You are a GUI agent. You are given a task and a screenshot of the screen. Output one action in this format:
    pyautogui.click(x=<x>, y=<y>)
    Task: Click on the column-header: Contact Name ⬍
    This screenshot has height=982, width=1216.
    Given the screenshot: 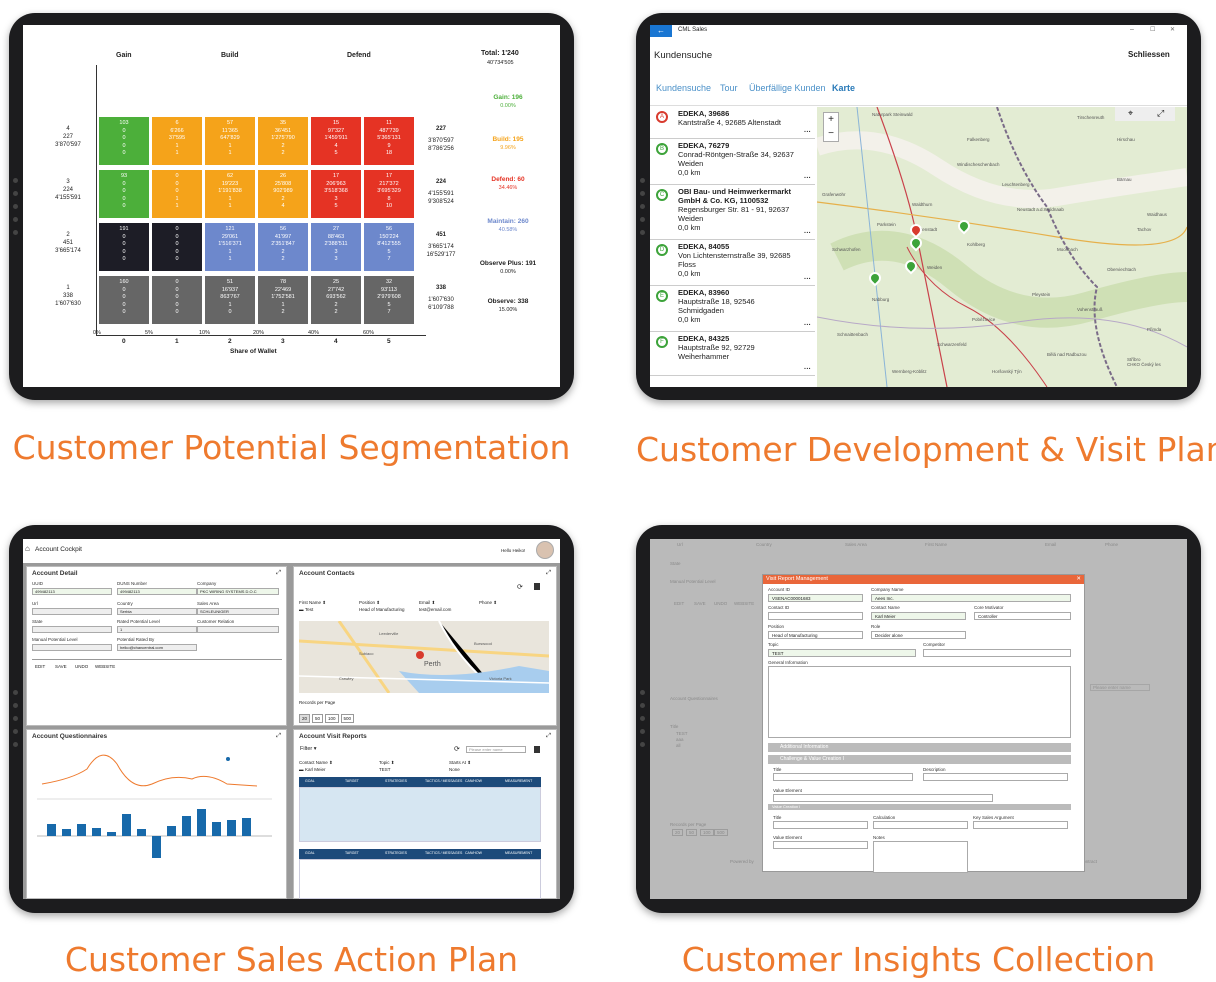 What is the action you would take?
    pyautogui.click(x=316, y=763)
    